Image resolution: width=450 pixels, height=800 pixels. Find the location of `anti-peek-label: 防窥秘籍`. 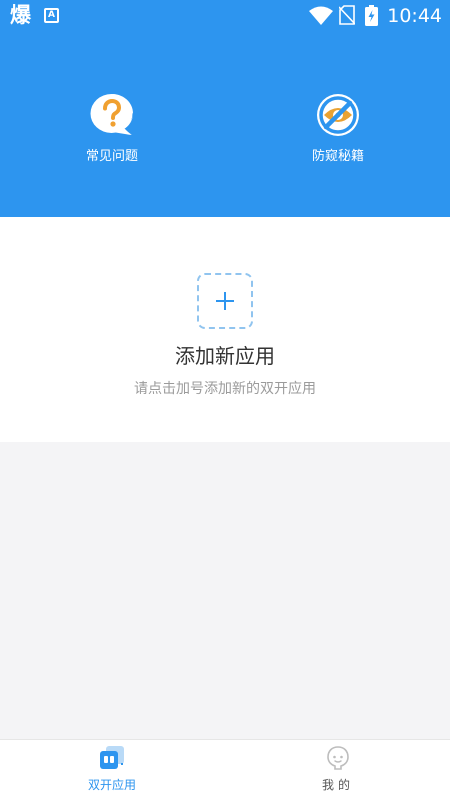

anti-peek-label: 防窥秘籍 is located at coordinates (337, 156).